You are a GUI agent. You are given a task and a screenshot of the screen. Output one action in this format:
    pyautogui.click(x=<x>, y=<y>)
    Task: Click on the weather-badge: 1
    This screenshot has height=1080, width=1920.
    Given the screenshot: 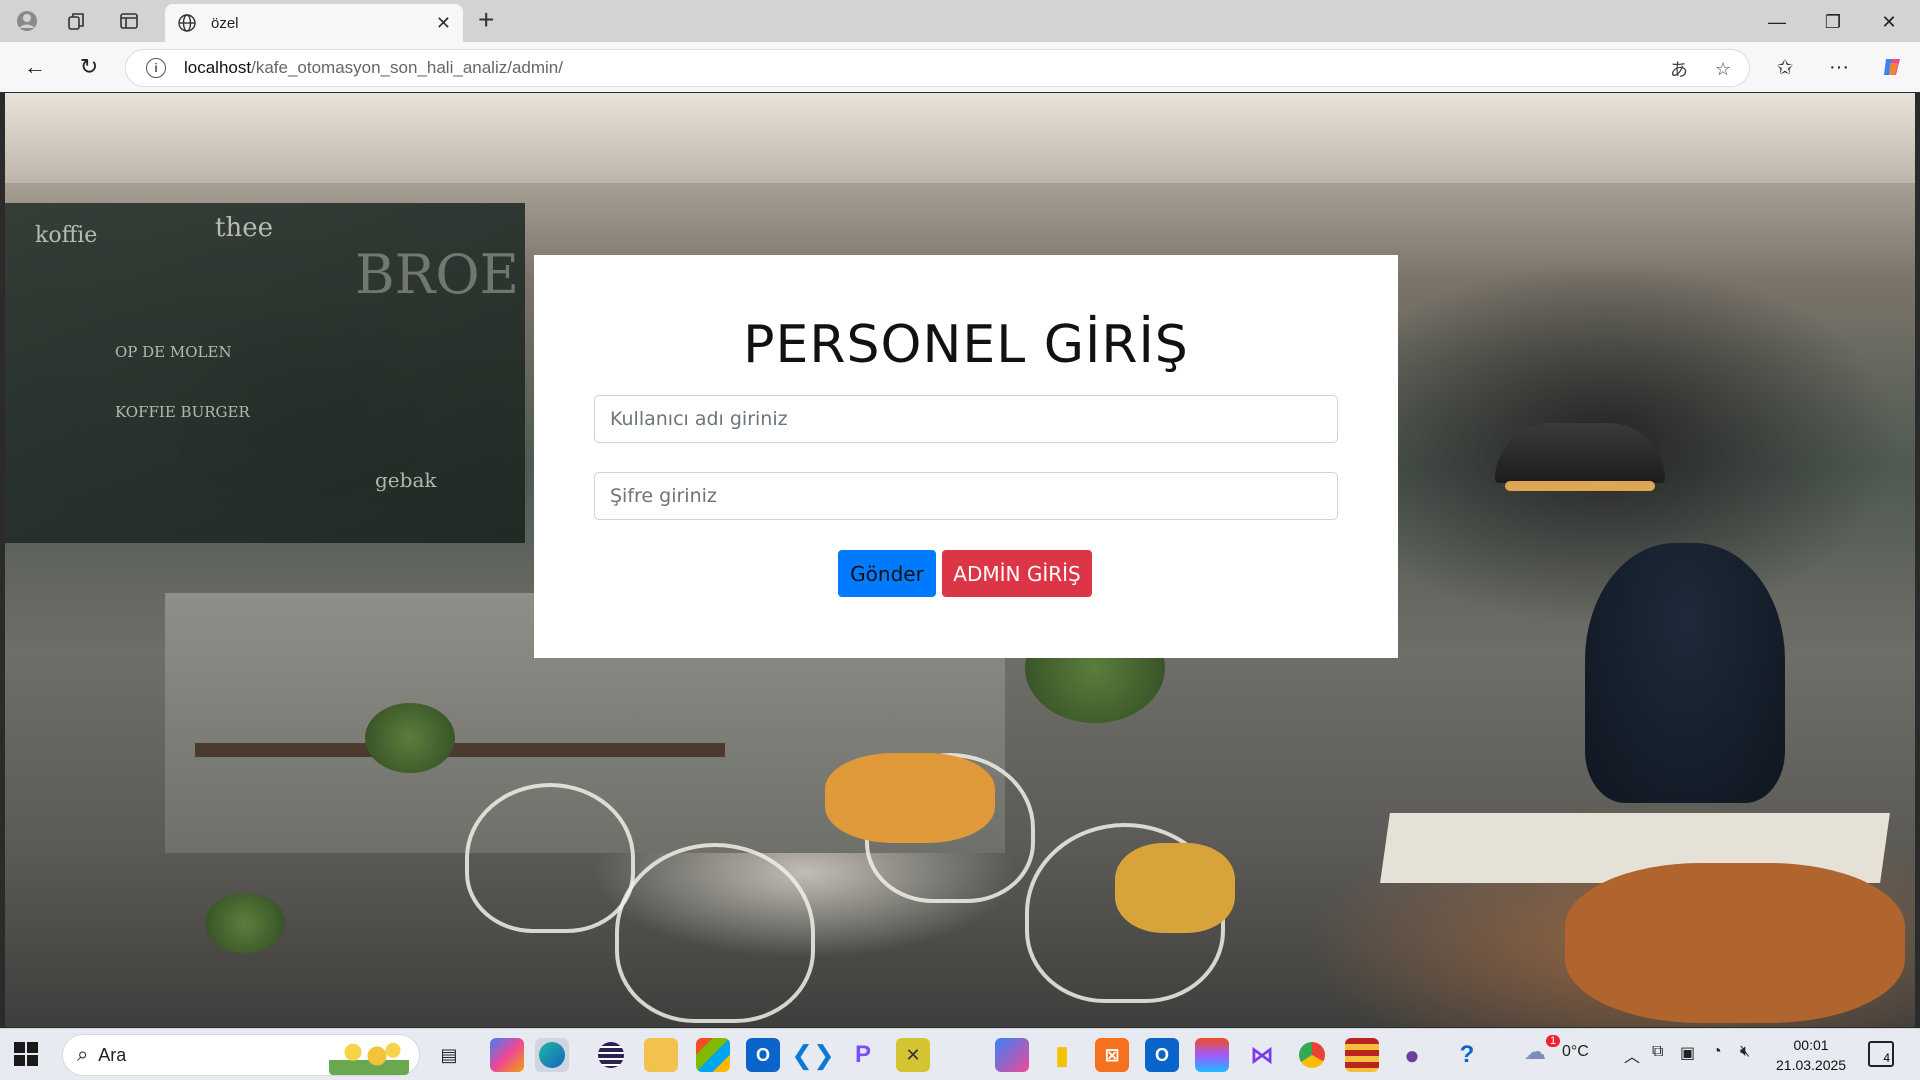 What is the action you would take?
    pyautogui.click(x=1553, y=1041)
    